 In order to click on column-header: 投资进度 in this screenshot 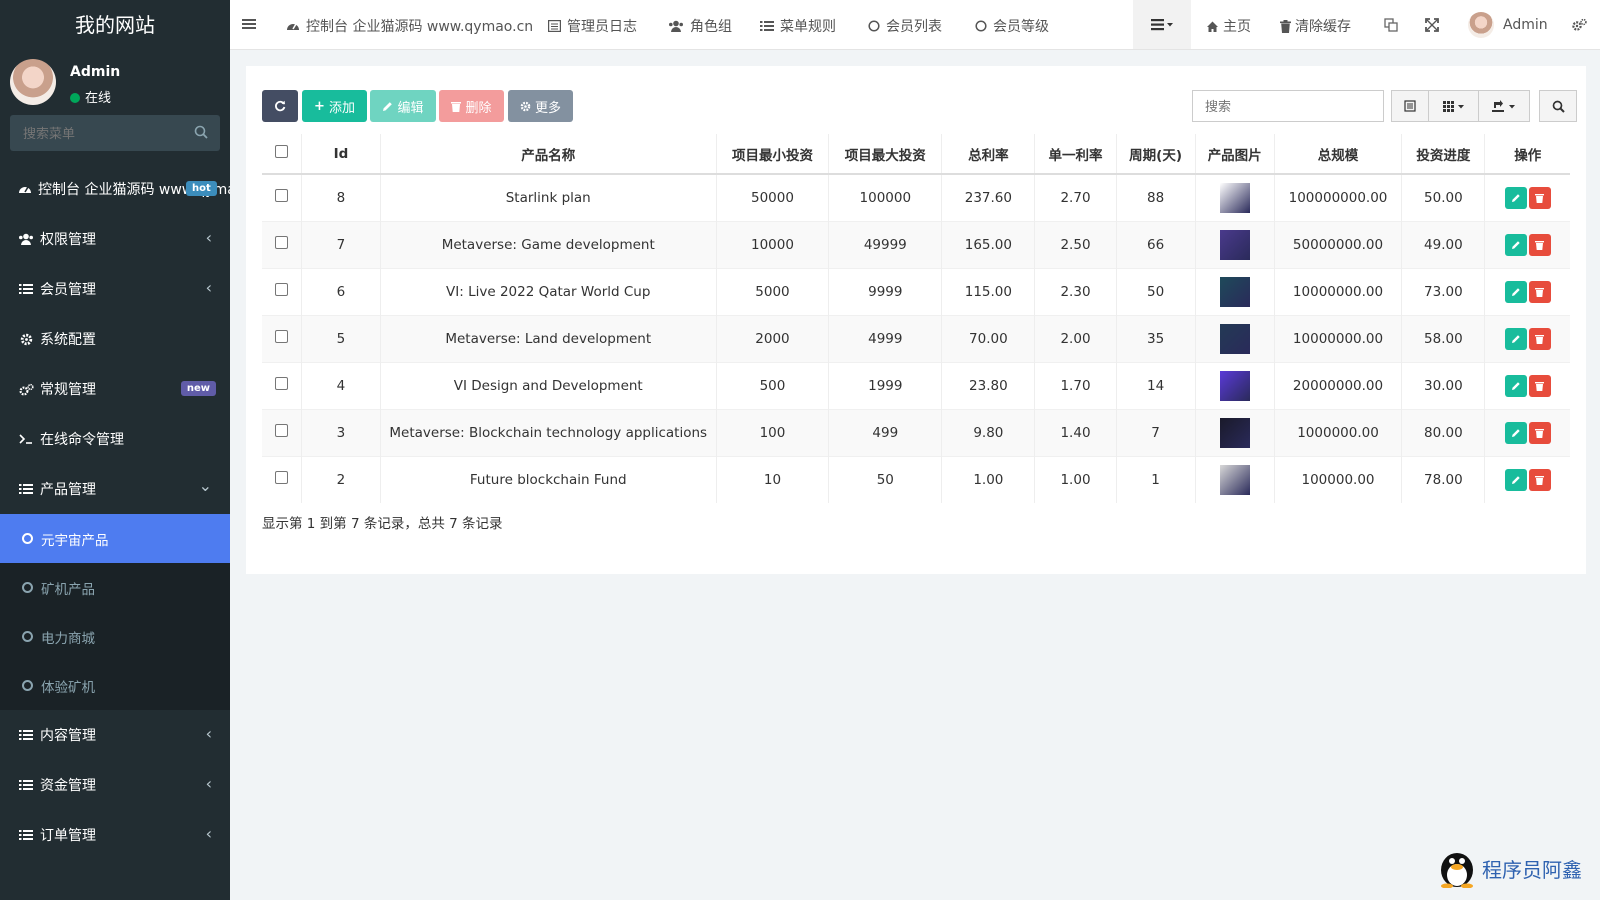, I will do `click(1443, 154)`.